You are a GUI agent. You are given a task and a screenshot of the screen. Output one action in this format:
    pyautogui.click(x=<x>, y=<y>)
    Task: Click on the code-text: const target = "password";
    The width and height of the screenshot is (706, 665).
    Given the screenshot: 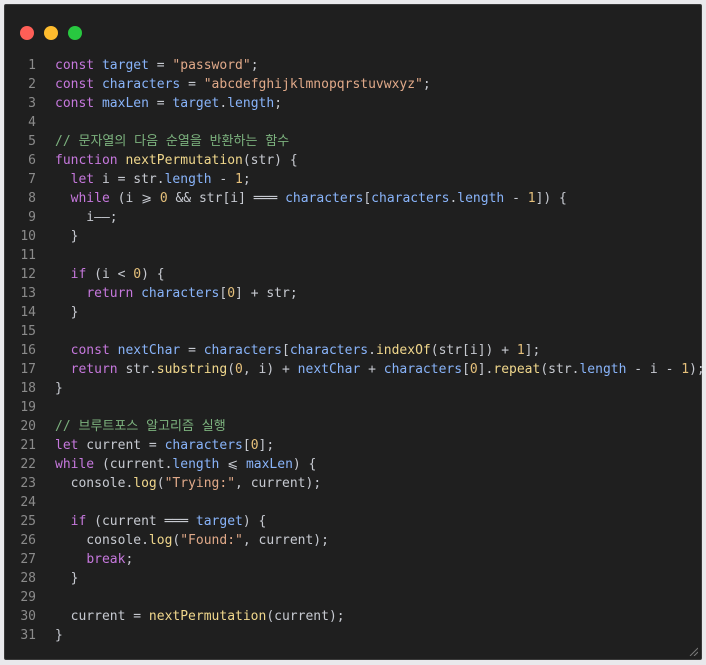 What is the action you would take?
    pyautogui.click(x=157, y=65)
    